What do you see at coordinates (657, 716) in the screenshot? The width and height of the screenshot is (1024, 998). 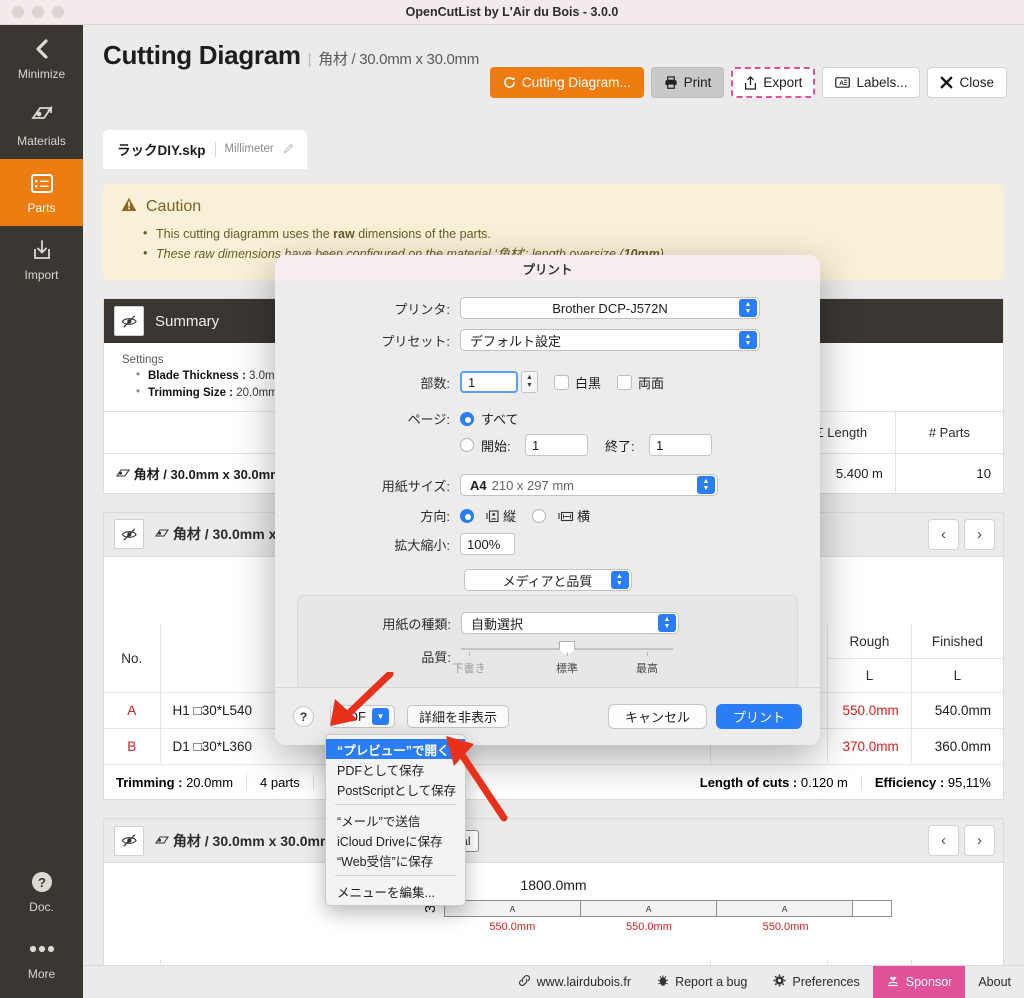 I see `cancel-button: キャンセル` at bounding box center [657, 716].